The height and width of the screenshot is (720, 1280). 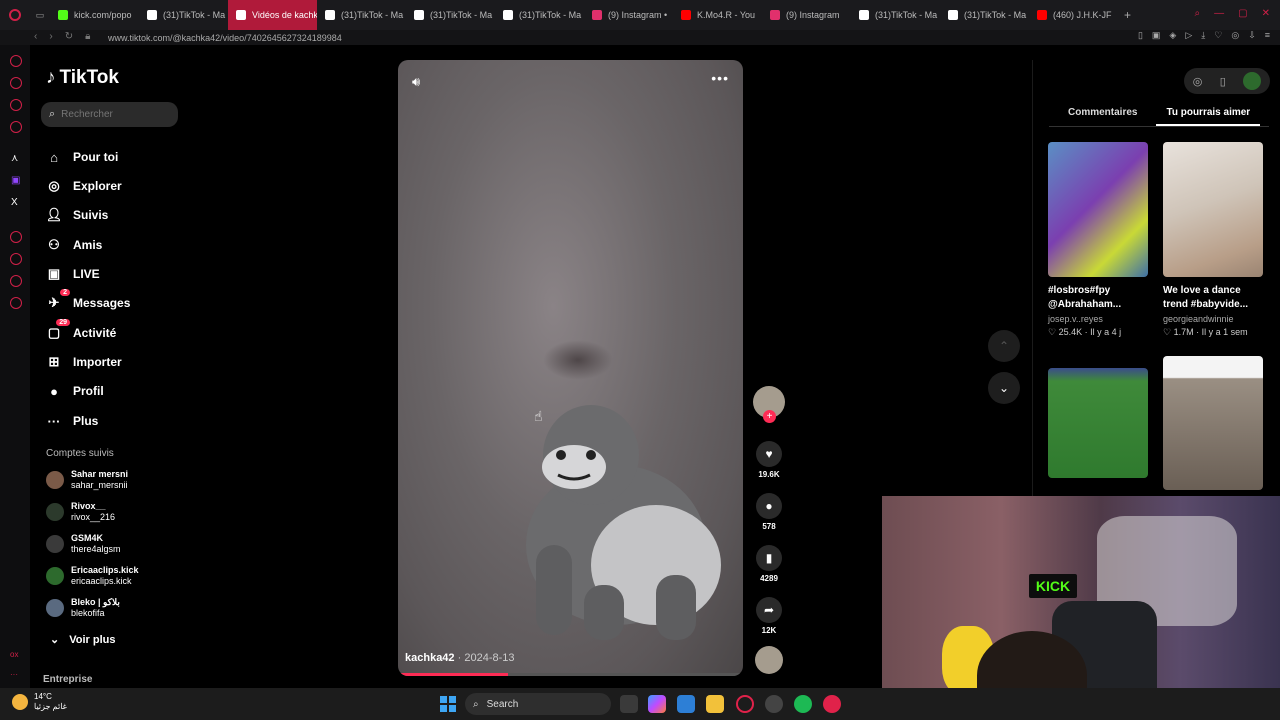 What do you see at coordinates (570, 674) in the screenshot?
I see `video-progress-bar` at bounding box center [570, 674].